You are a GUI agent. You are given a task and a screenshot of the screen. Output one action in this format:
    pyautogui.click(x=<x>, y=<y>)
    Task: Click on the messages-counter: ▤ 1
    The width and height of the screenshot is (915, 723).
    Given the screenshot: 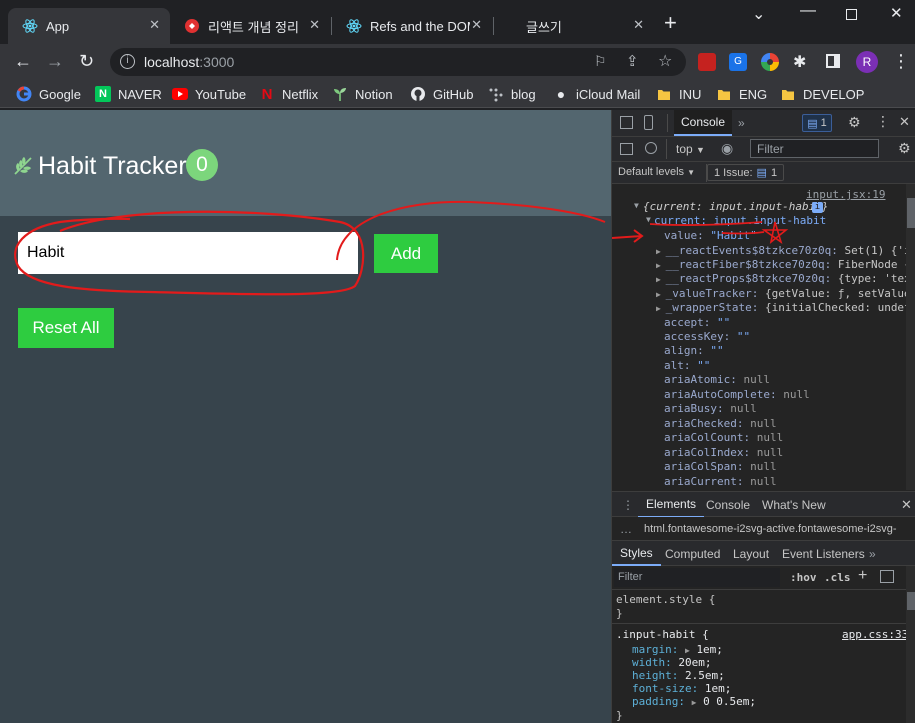 What is the action you would take?
    pyautogui.click(x=817, y=123)
    